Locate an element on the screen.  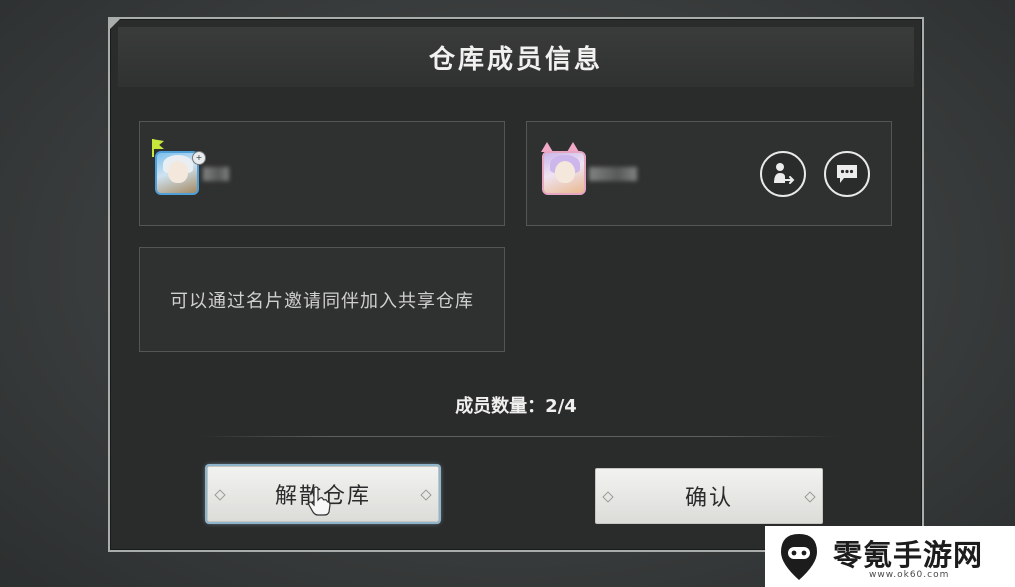
hand-cursor-icon is located at coordinates (319, 501).